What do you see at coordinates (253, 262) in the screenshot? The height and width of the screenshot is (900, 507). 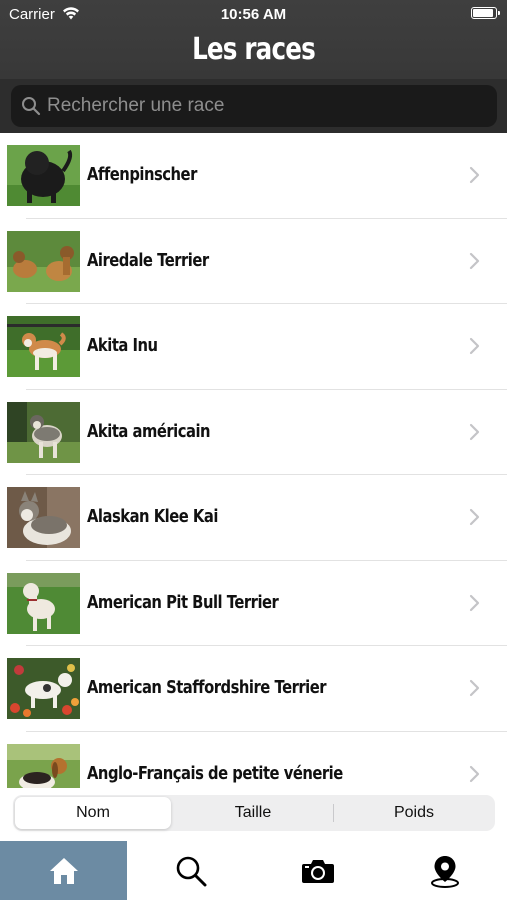 I see `list-item: Airedale Terrier` at bounding box center [253, 262].